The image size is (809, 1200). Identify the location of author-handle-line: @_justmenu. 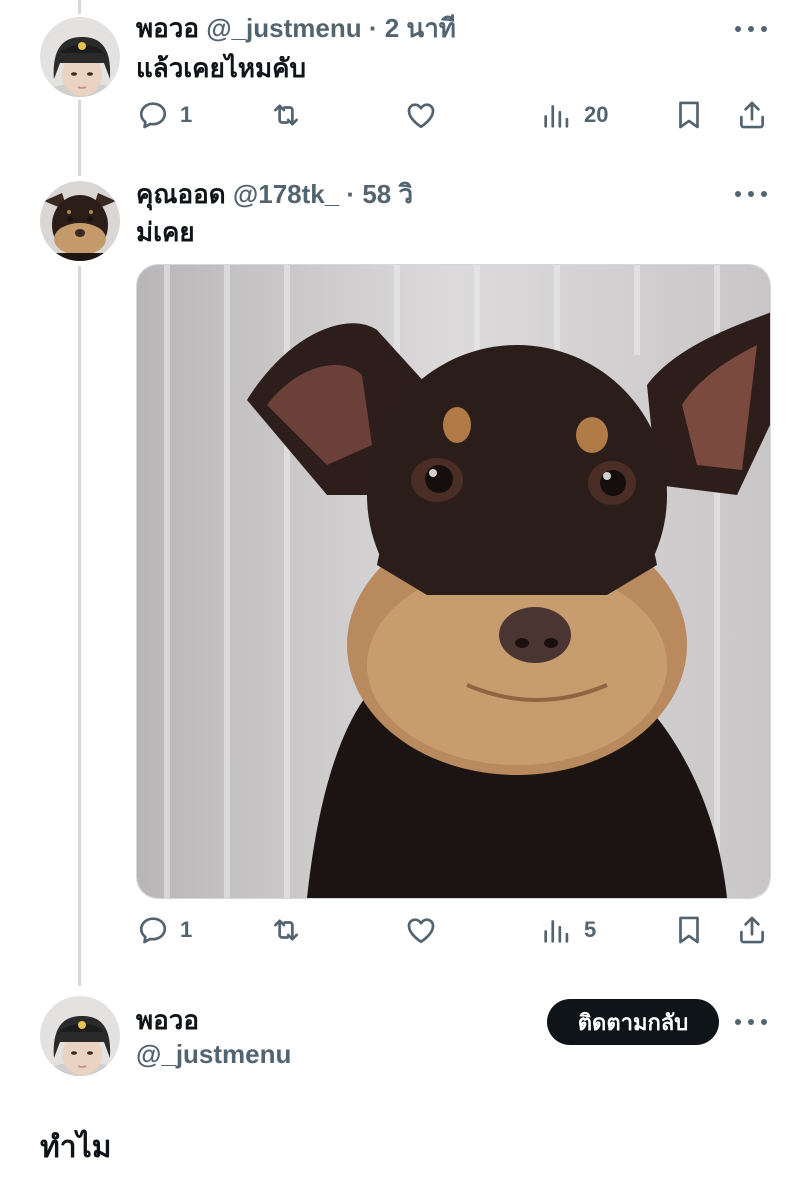
(213, 1054).